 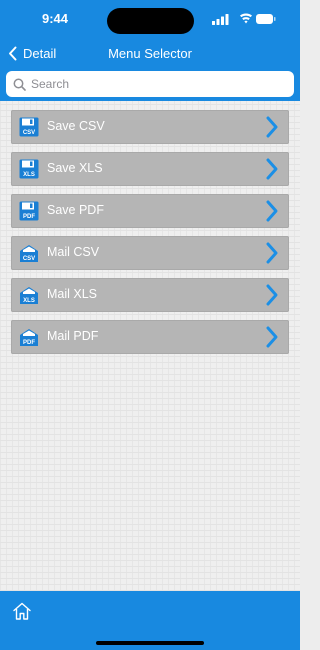 I want to click on navigation-bar: Detail Menu Selector, so click(x=150, y=53).